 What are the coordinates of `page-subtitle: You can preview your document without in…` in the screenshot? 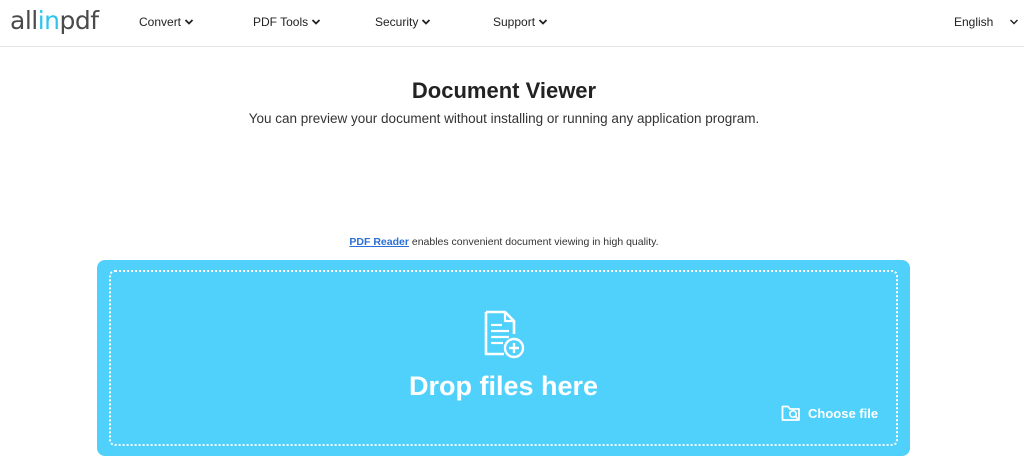 It's located at (504, 118).